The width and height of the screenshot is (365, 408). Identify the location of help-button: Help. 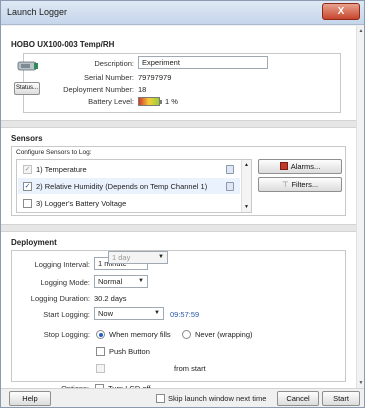
(30, 398).